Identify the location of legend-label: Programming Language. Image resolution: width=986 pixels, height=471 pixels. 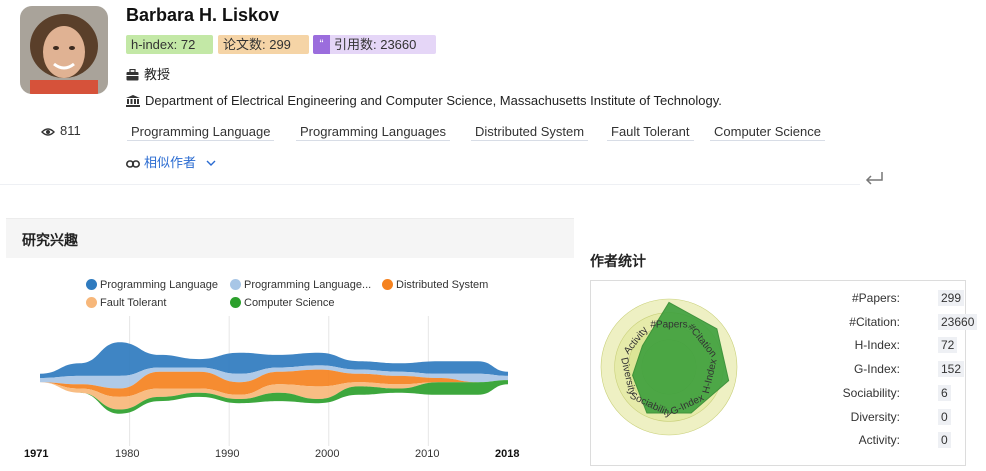
(159, 285).